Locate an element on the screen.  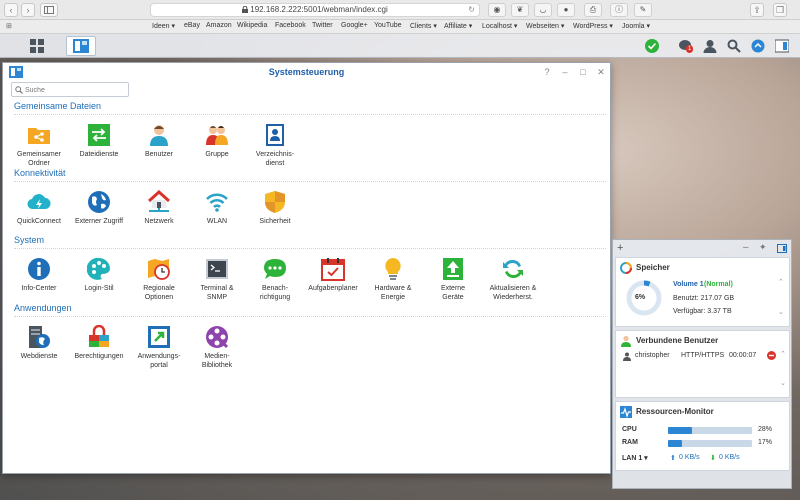
maximize-button: □ is located at coordinates (583, 72).